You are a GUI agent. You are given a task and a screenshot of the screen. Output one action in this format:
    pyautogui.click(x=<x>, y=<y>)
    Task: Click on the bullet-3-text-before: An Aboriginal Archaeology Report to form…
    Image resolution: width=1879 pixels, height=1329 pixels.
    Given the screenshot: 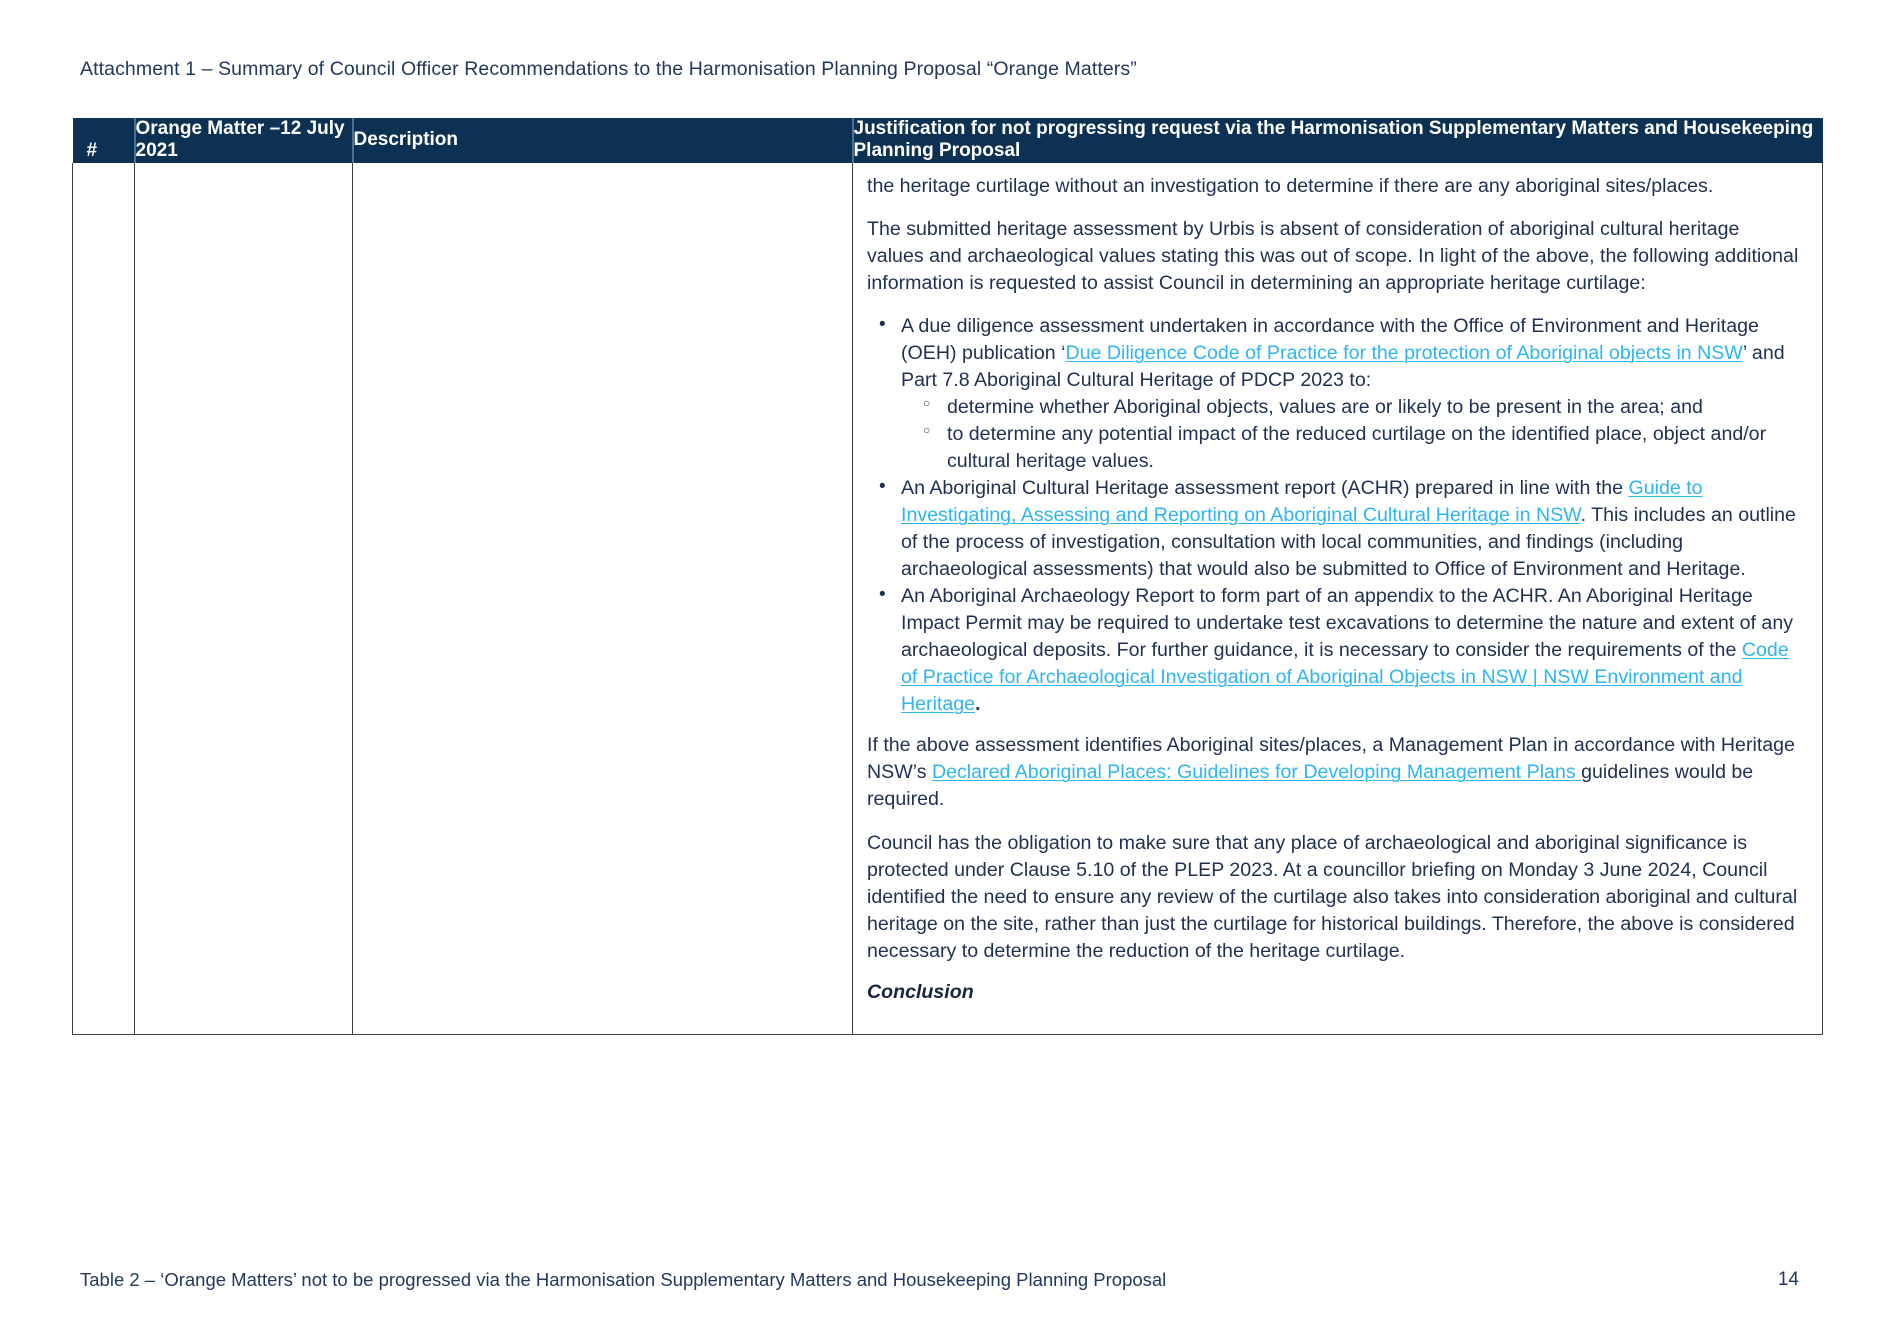 What is the action you would take?
    pyautogui.click(x=1347, y=623)
    